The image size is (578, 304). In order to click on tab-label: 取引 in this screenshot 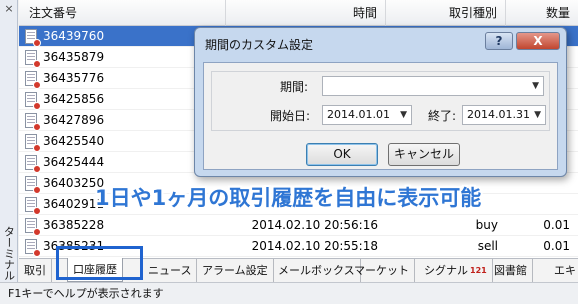, I will do `click(35, 270)`.